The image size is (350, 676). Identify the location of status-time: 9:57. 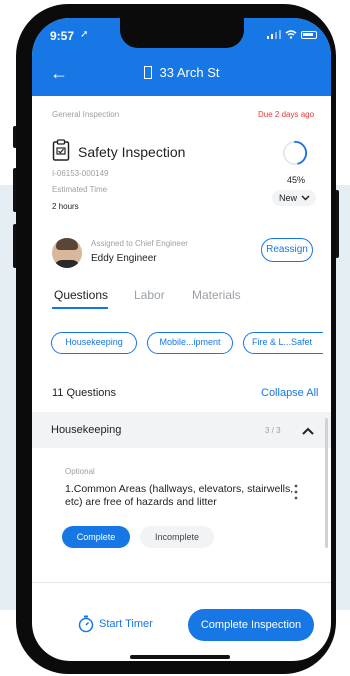
(62, 36).